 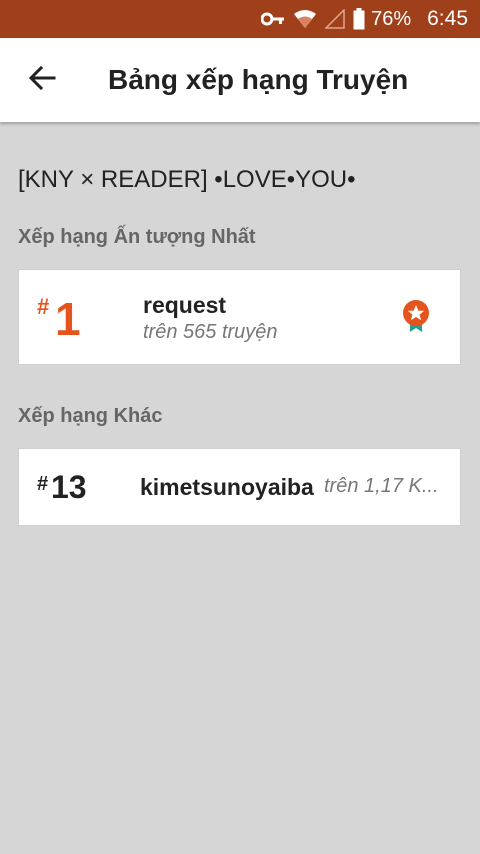 I want to click on award-ribbon-icon, so click(x=416, y=316).